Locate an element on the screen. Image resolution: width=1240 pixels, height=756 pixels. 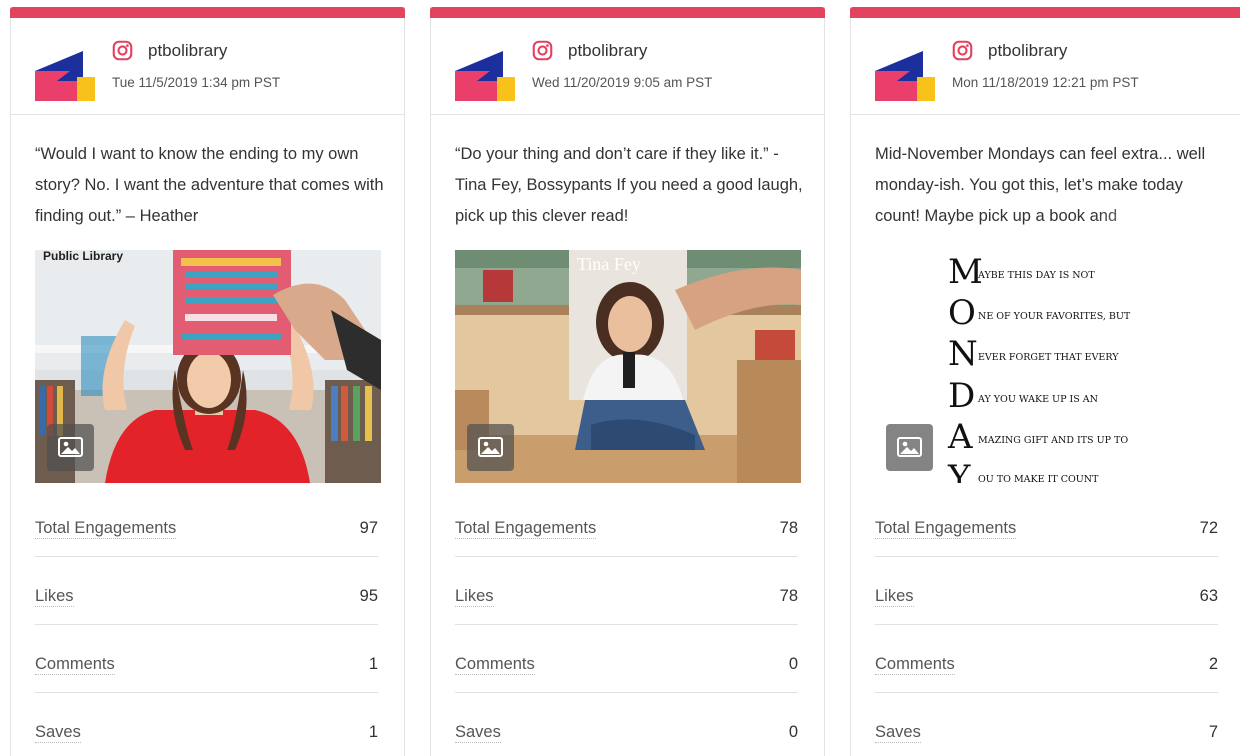
metric-row-saves: Saves 7 is located at coordinates (1046, 724).